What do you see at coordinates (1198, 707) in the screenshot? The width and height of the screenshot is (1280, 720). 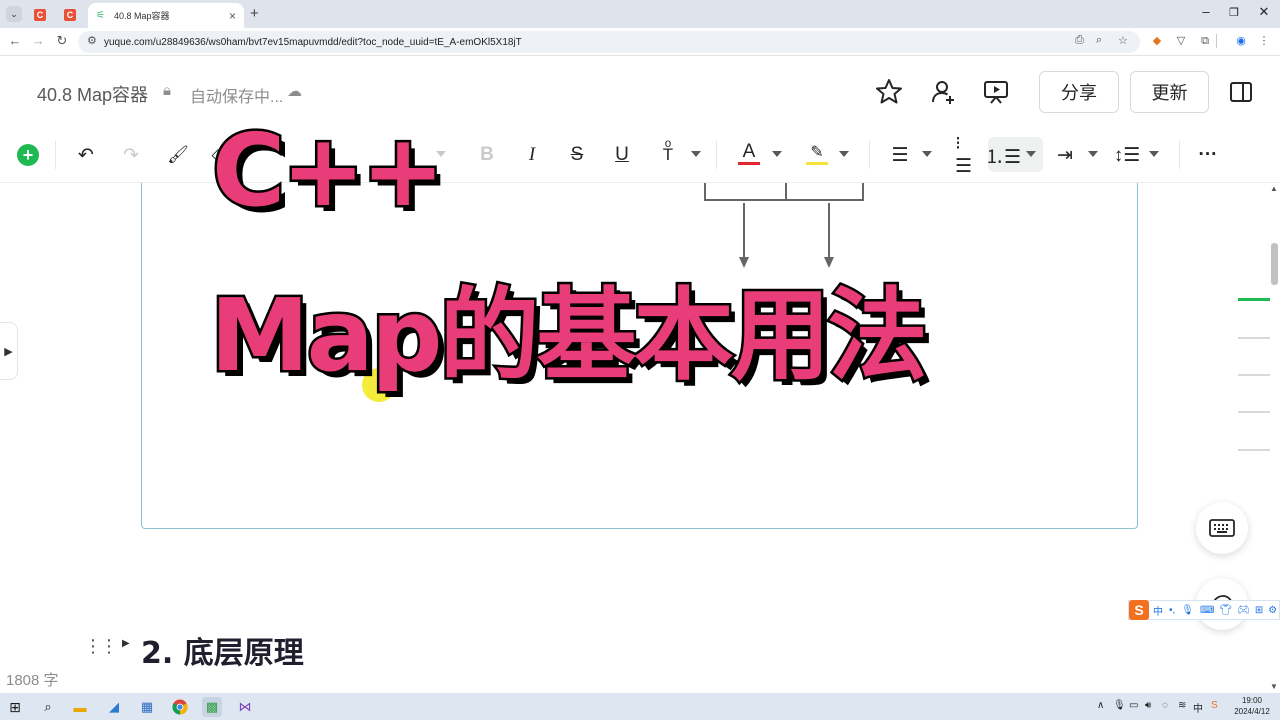 I see `tray-ime-mode: 中` at bounding box center [1198, 707].